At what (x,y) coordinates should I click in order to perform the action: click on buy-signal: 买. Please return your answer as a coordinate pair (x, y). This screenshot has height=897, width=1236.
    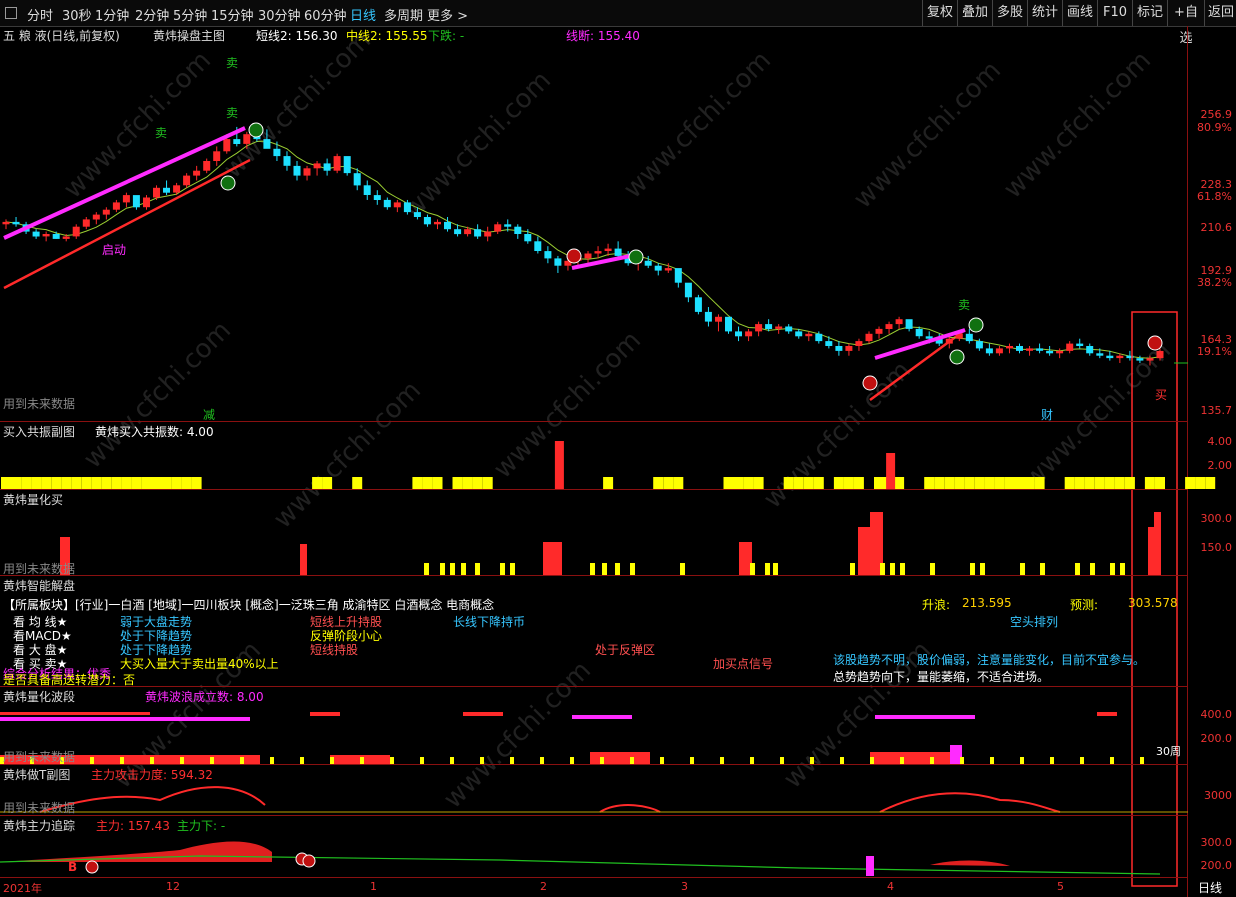
    Looking at the image, I should click on (1161, 395).